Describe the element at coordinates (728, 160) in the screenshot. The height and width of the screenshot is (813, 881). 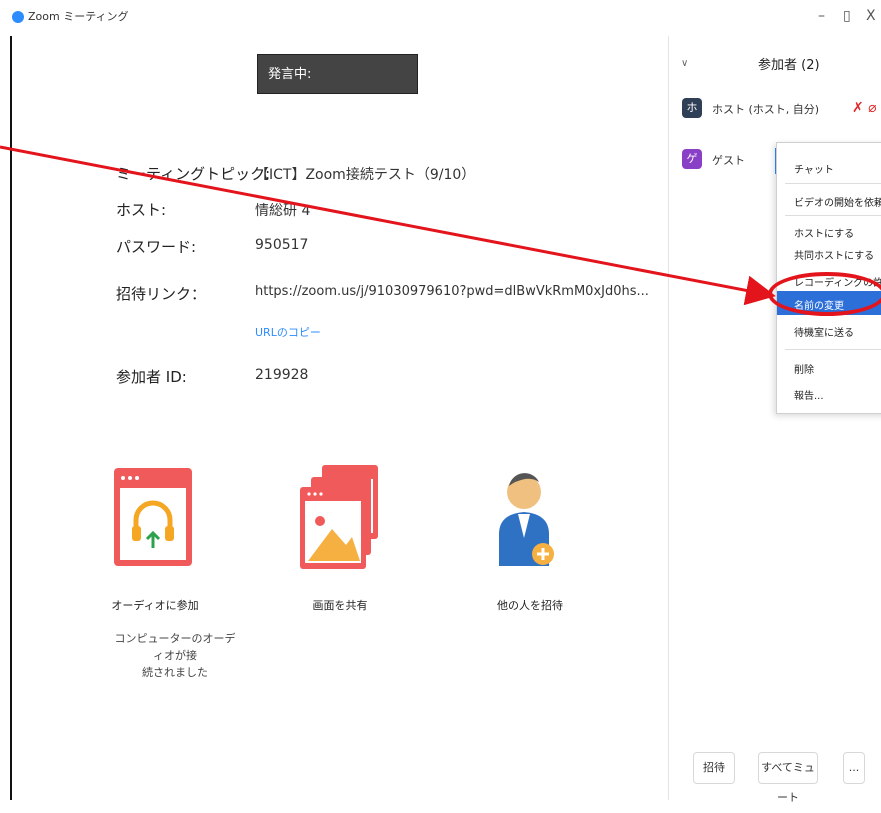
I see `guest-name: ゲスト` at that location.